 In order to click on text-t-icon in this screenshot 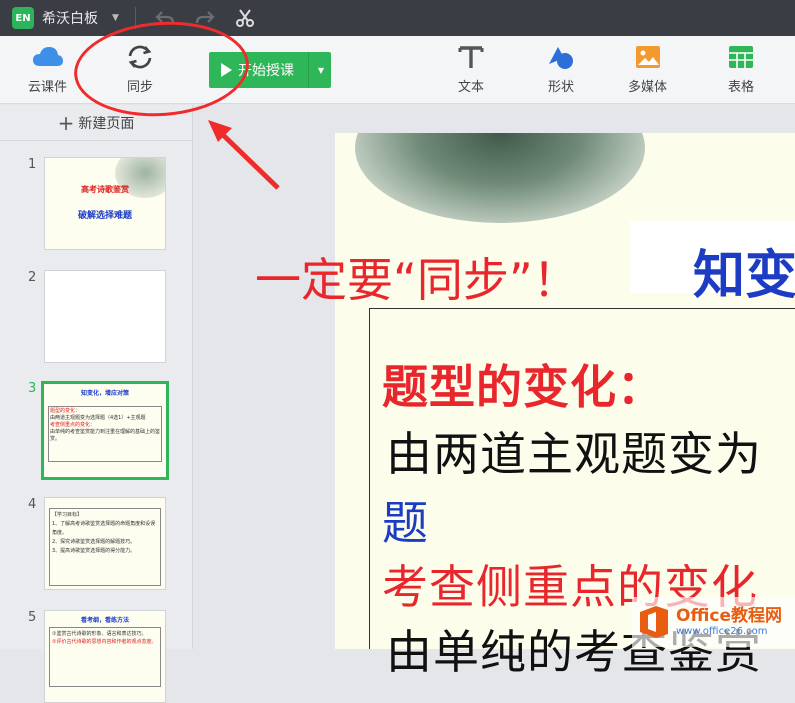, I will do `click(471, 57)`.